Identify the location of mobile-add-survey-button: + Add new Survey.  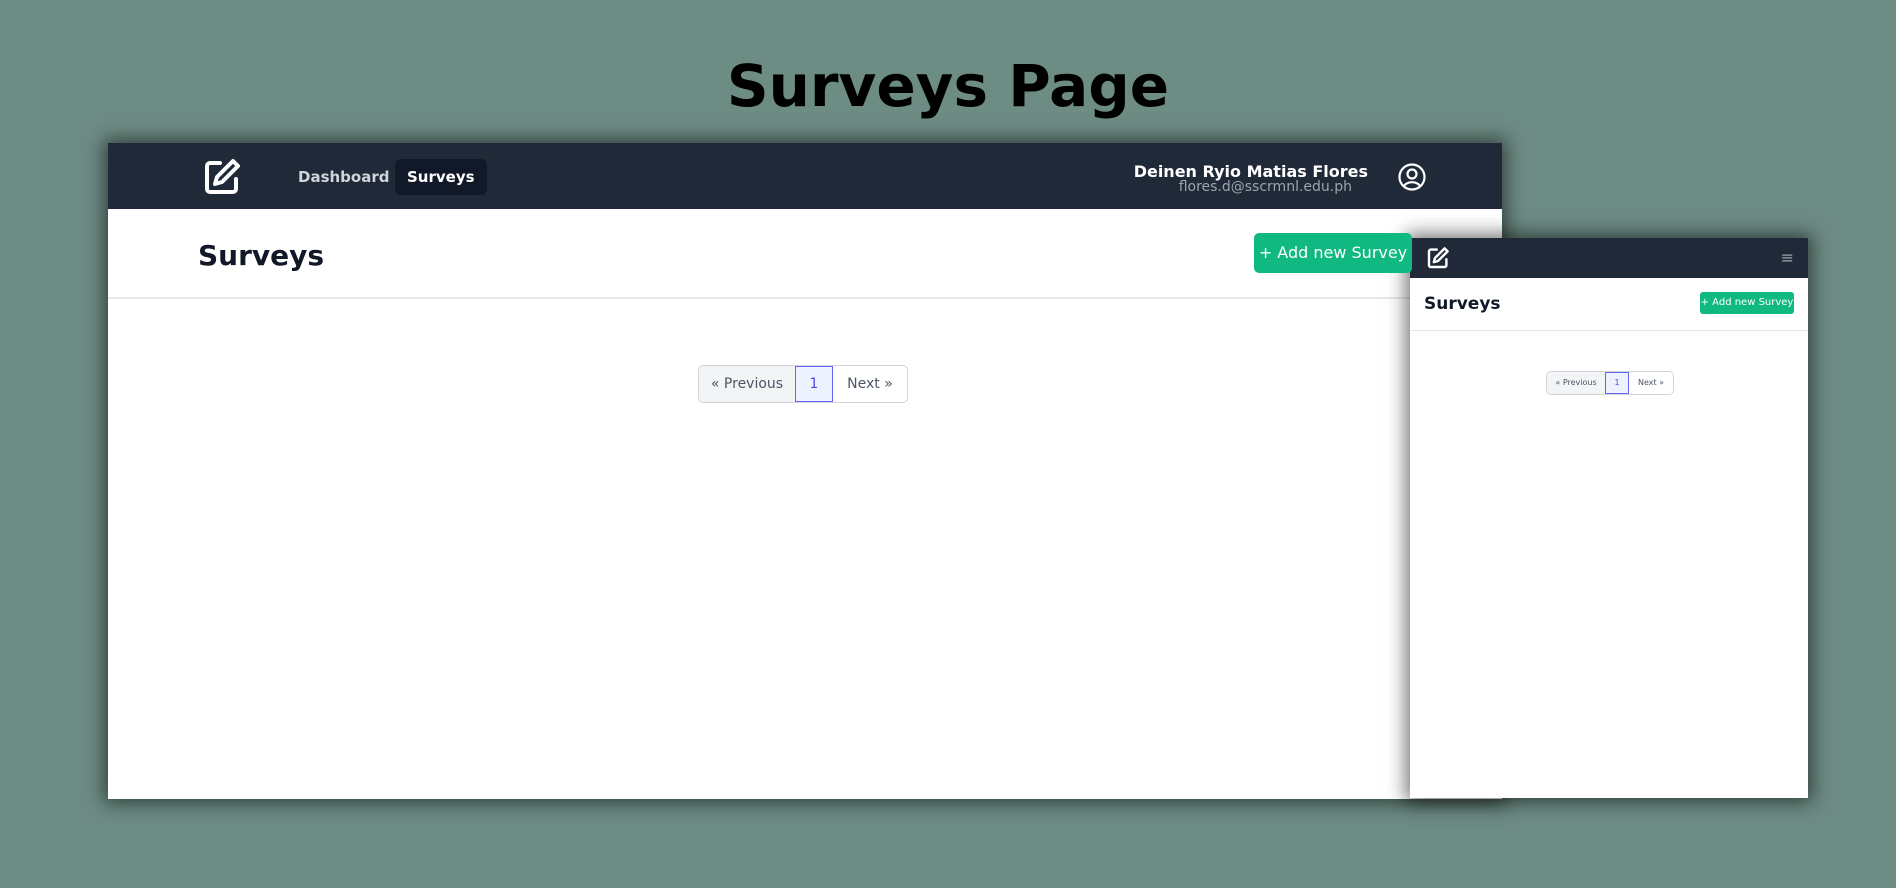
(1747, 303).